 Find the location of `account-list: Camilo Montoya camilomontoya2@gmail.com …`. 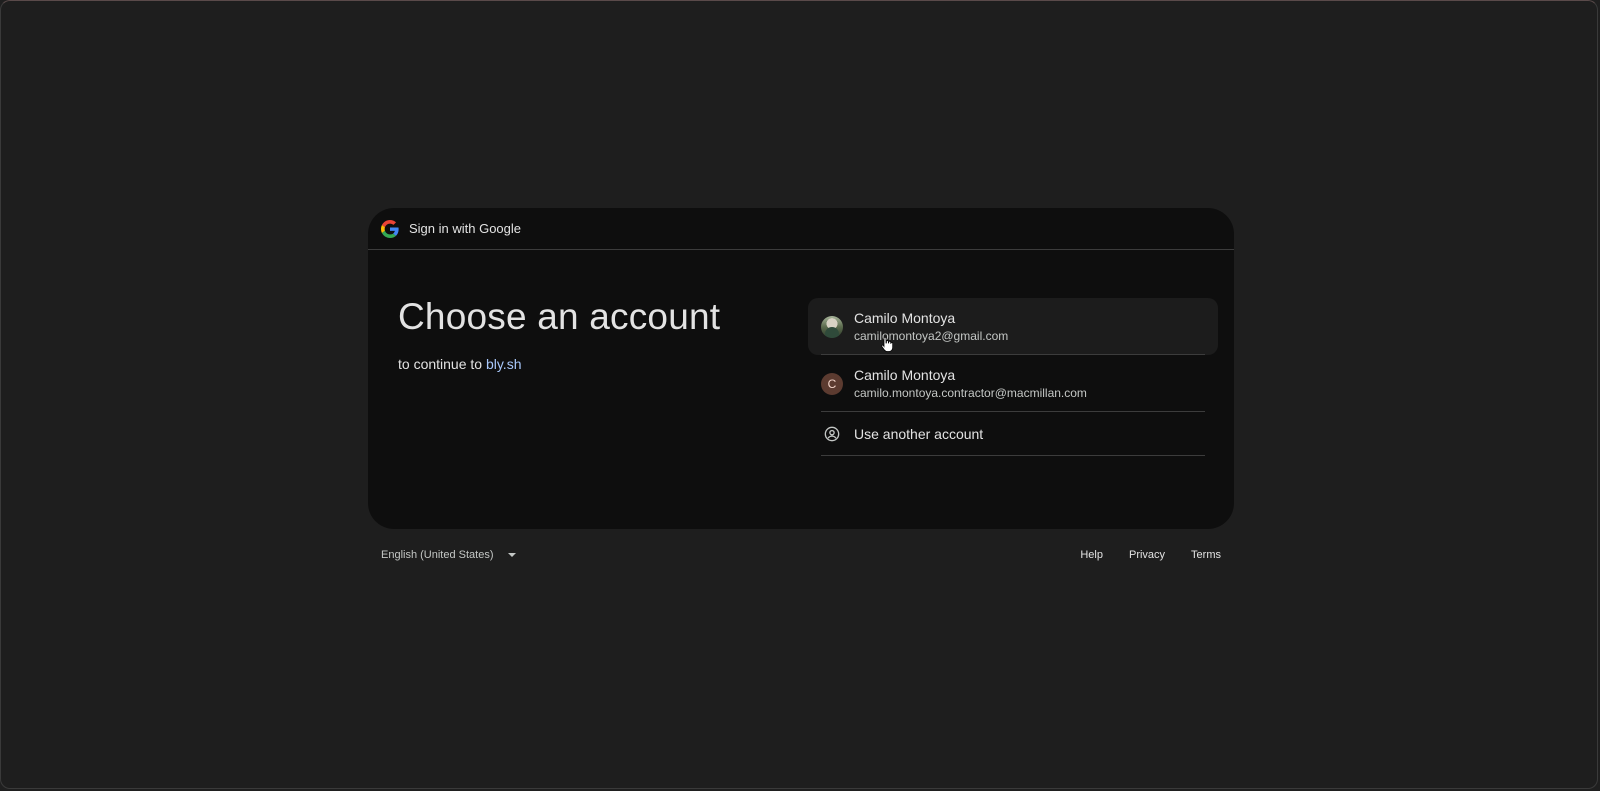

account-list: Camilo Montoya camilomontoya2@gmail.com … is located at coordinates (1013, 377).